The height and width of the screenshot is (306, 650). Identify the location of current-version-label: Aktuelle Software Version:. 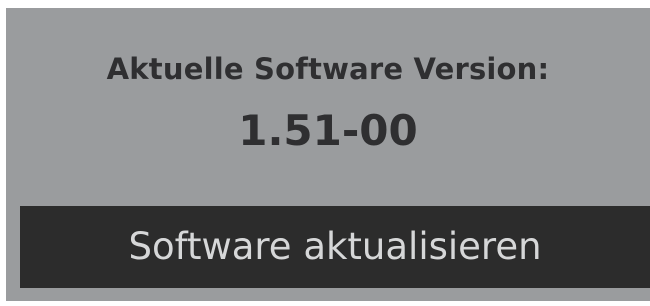
(328, 69).